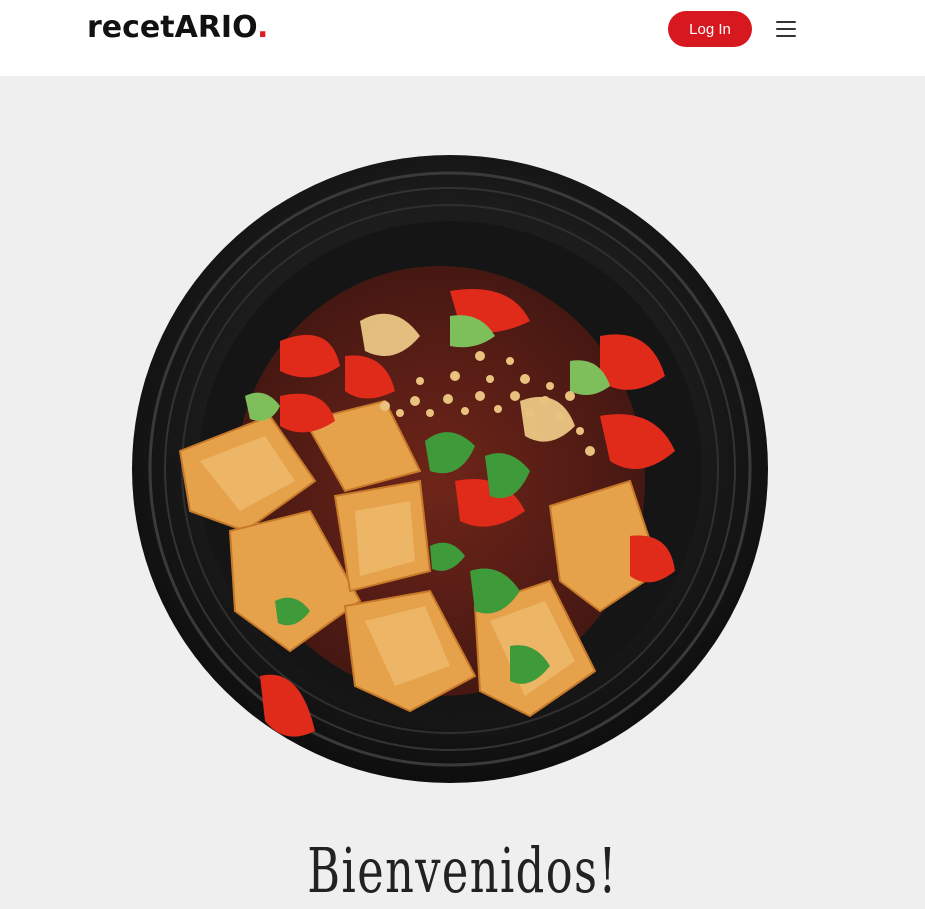 The height and width of the screenshot is (909, 925). I want to click on welcome-title: Bienvenidos!, so click(462, 870).